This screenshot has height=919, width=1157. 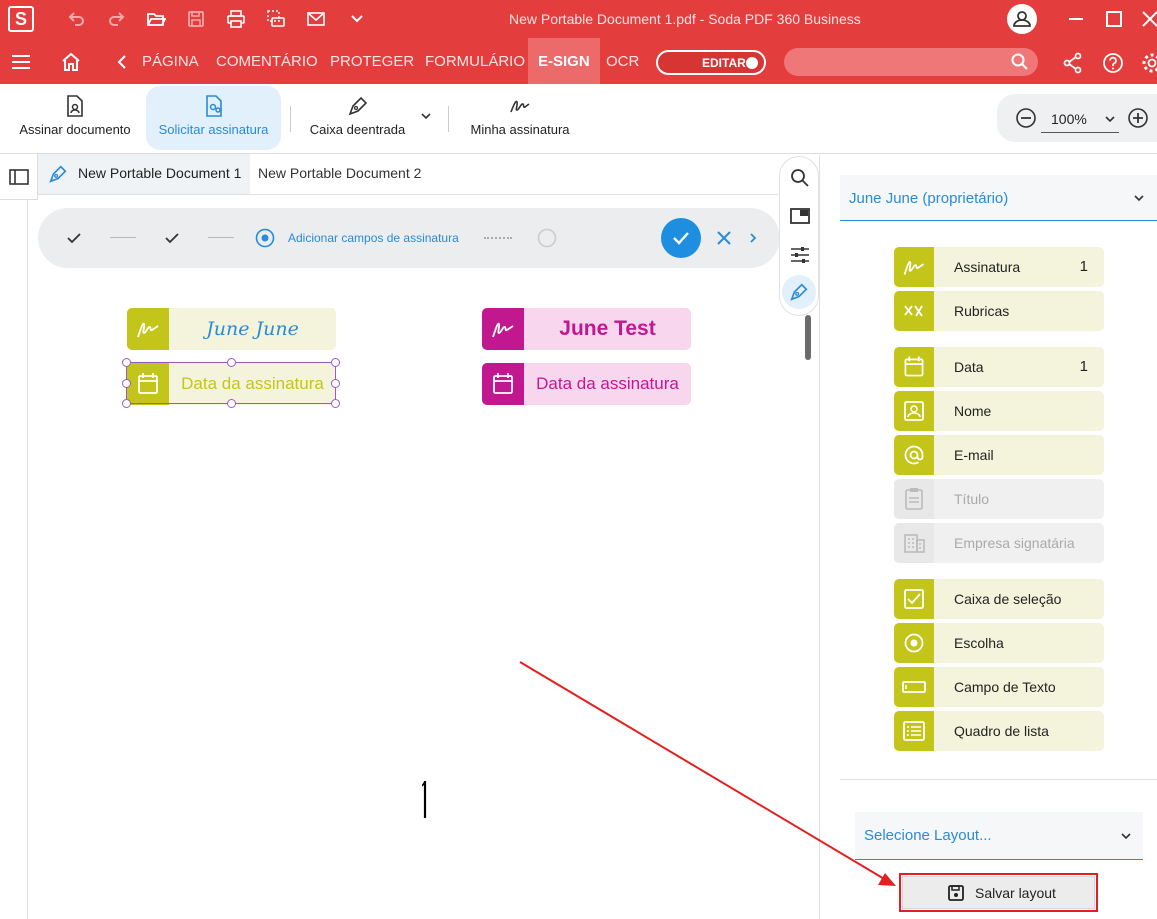 I want to click on panel-toggle, so click(x=19, y=177).